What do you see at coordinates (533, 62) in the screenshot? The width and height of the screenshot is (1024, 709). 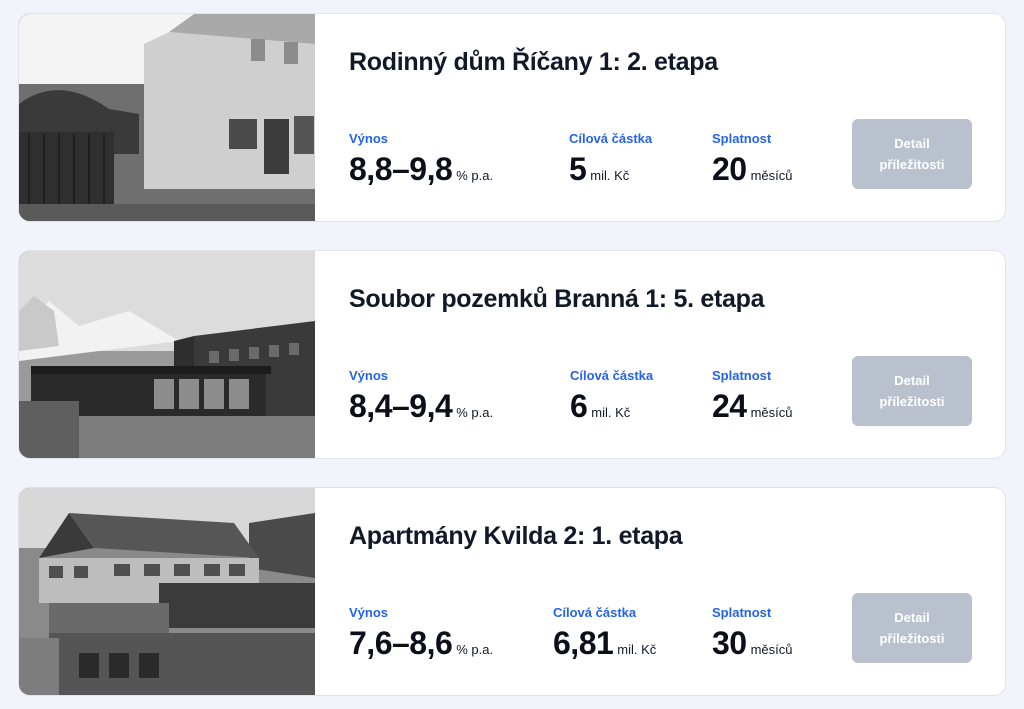 I see `project-title: Rodinný dům Říčany 1: 2. etapa` at bounding box center [533, 62].